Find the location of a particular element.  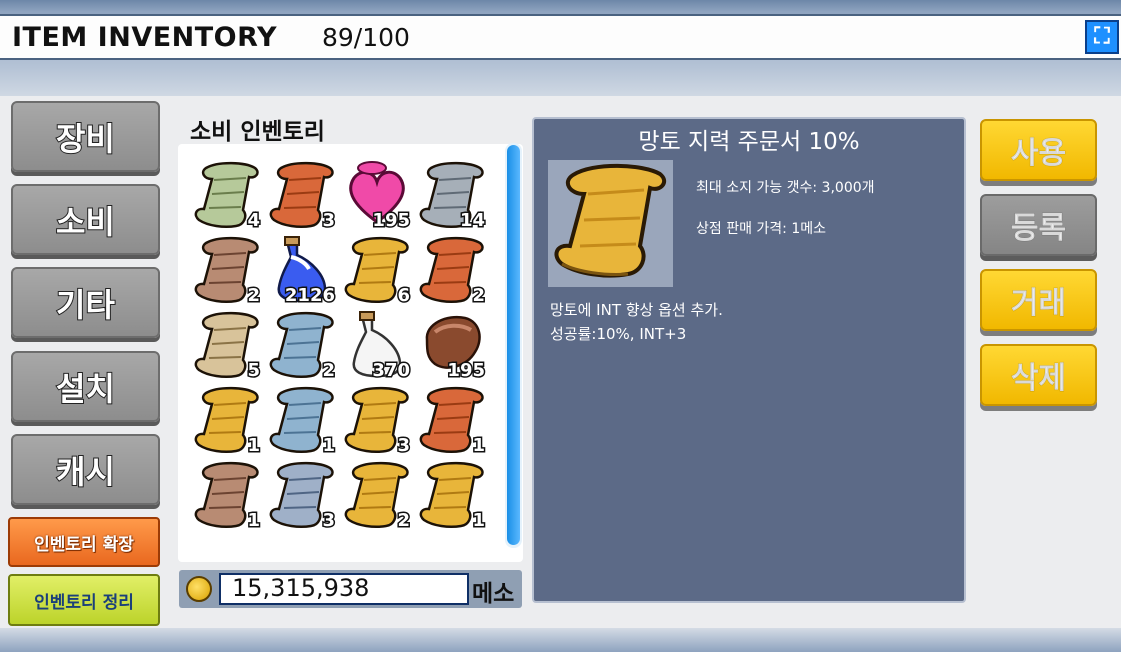

item-quantity: 4 is located at coordinates (253, 220).